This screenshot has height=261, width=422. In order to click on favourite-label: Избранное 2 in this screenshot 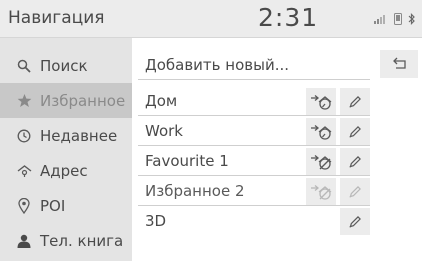, I will do `click(195, 191)`.